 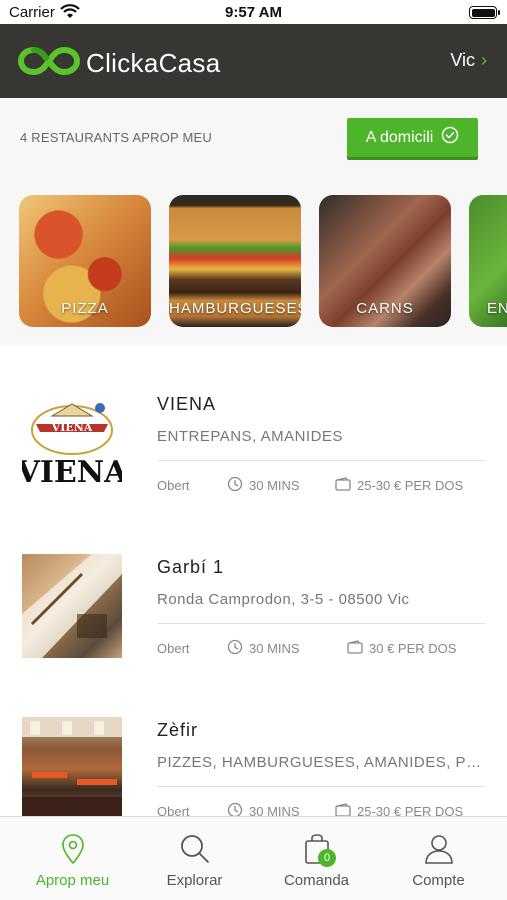 I want to click on category-label: EN AM, so click(x=497, y=308).